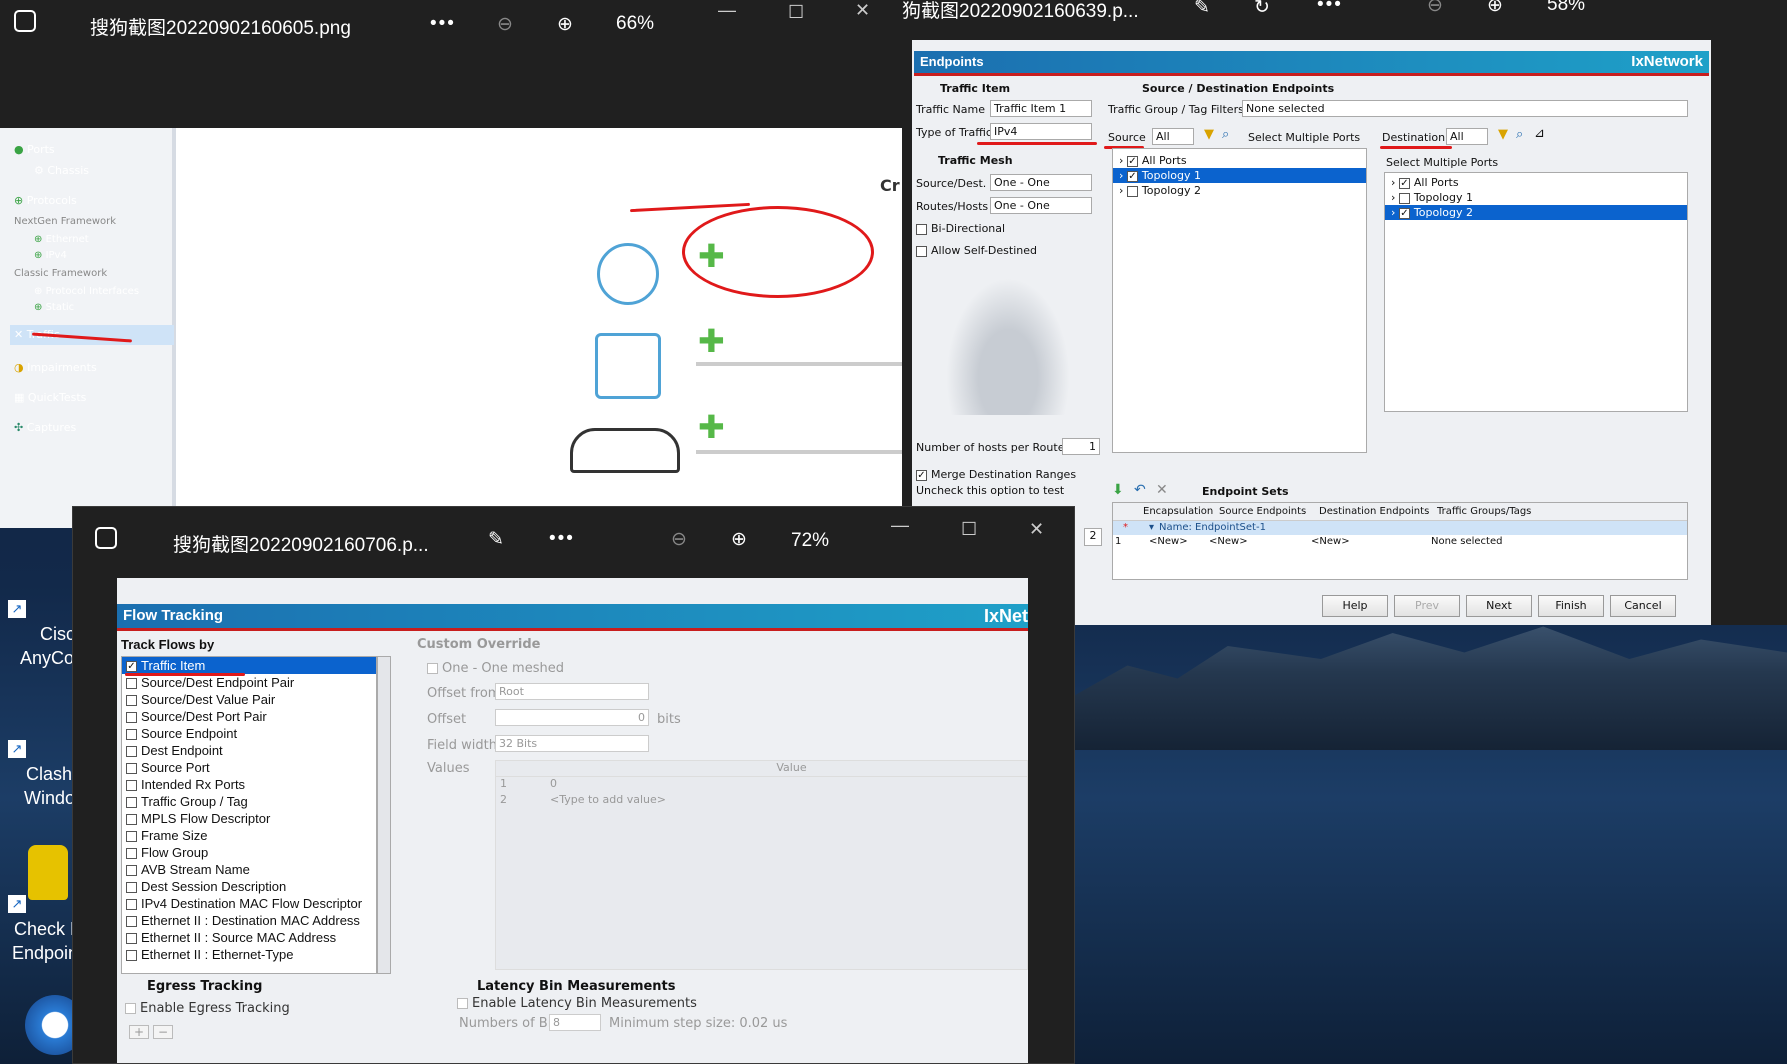 The image size is (1787, 1064). What do you see at coordinates (249, 852) in the screenshot?
I see `track-option: Flow Group` at bounding box center [249, 852].